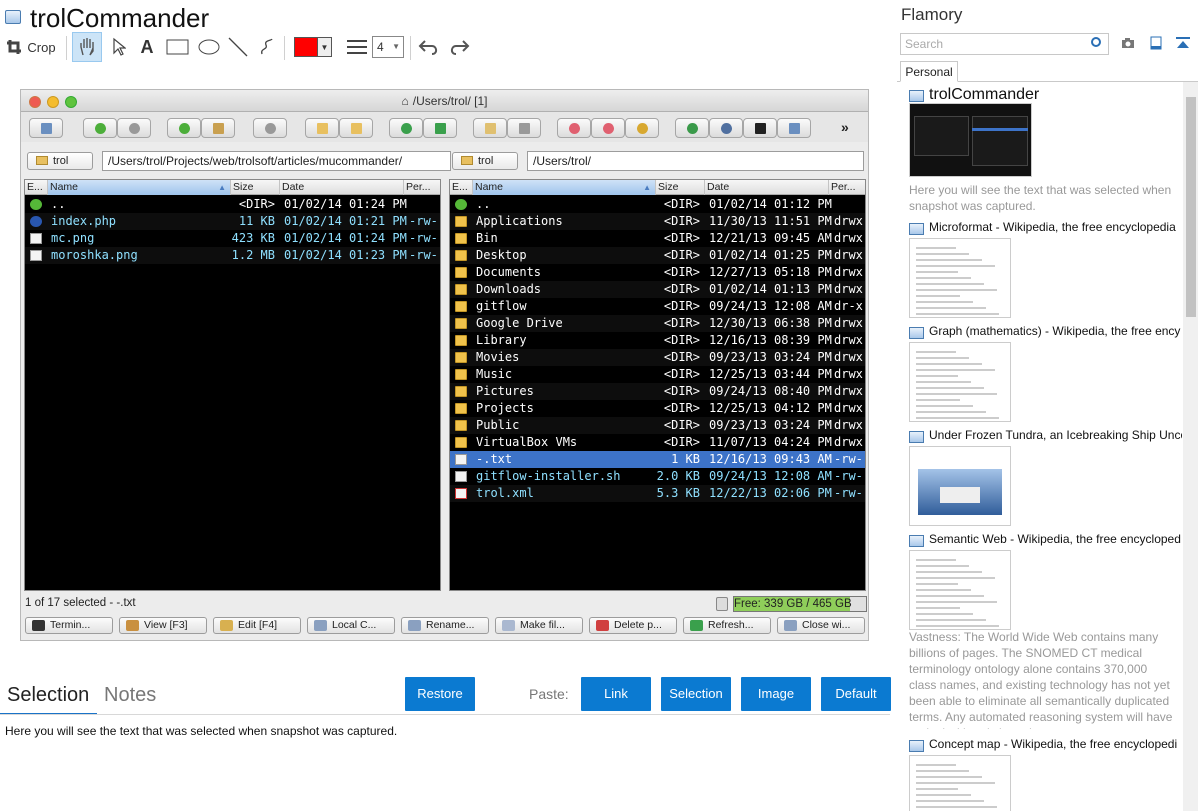 The width and height of the screenshot is (1198, 811). What do you see at coordinates (657, 306) in the screenshot?
I see `file-row: gitflow <DIR> 09/24/13 12:08 AM dr-x` at bounding box center [657, 306].